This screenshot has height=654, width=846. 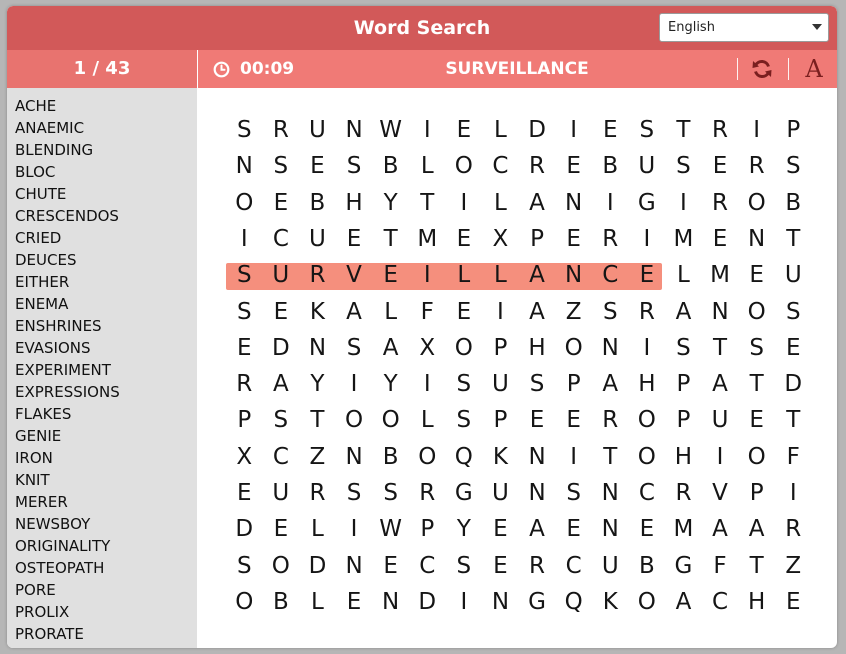 What do you see at coordinates (793, 457) in the screenshot?
I see `grid-cell: F` at bounding box center [793, 457].